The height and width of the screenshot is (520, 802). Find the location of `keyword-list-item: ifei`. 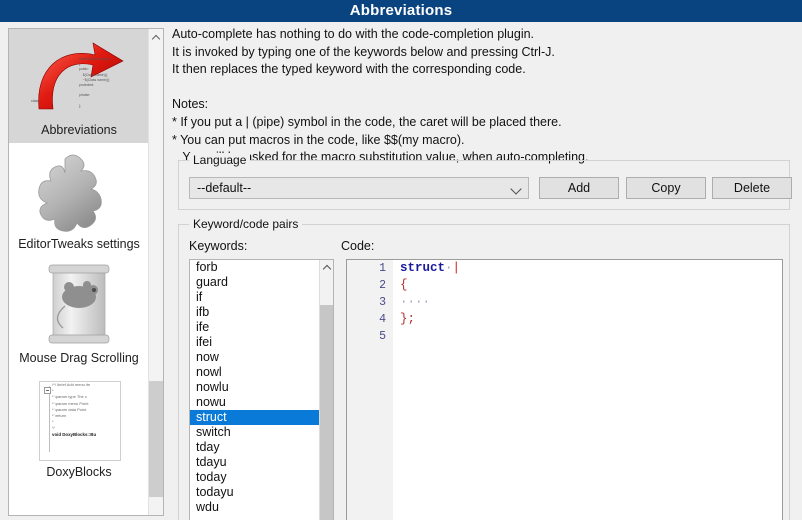

keyword-list-item: ifei is located at coordinates (261, 342).